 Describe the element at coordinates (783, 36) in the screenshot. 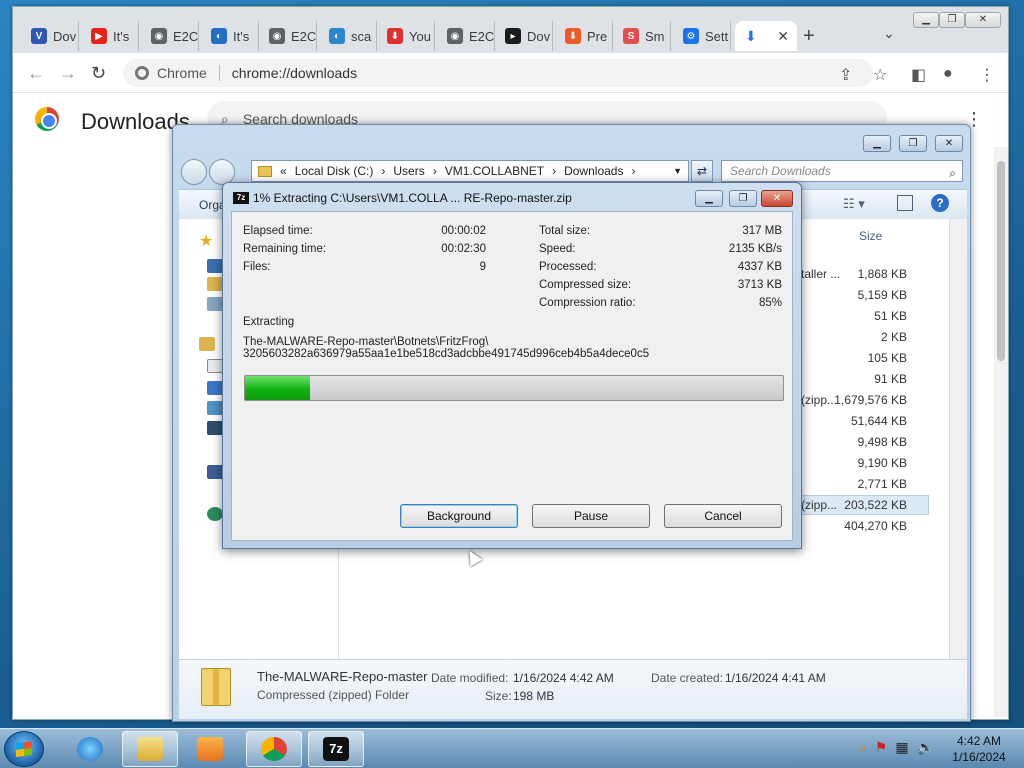

I see `tab-close-icon: ✕` at that location.